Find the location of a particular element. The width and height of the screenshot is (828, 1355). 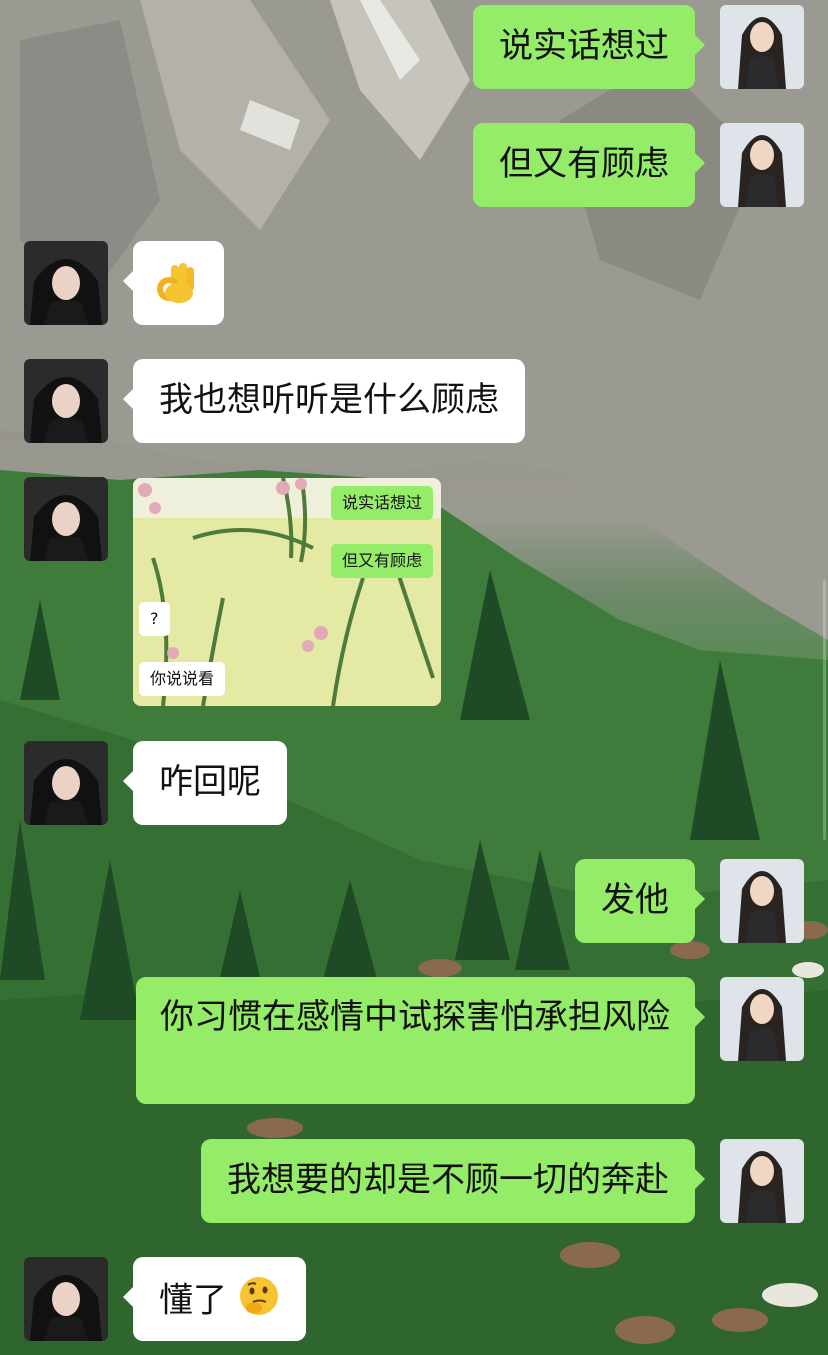

message-bubble-outgoing: 说实话想过 is located at coordinates (589, 47).